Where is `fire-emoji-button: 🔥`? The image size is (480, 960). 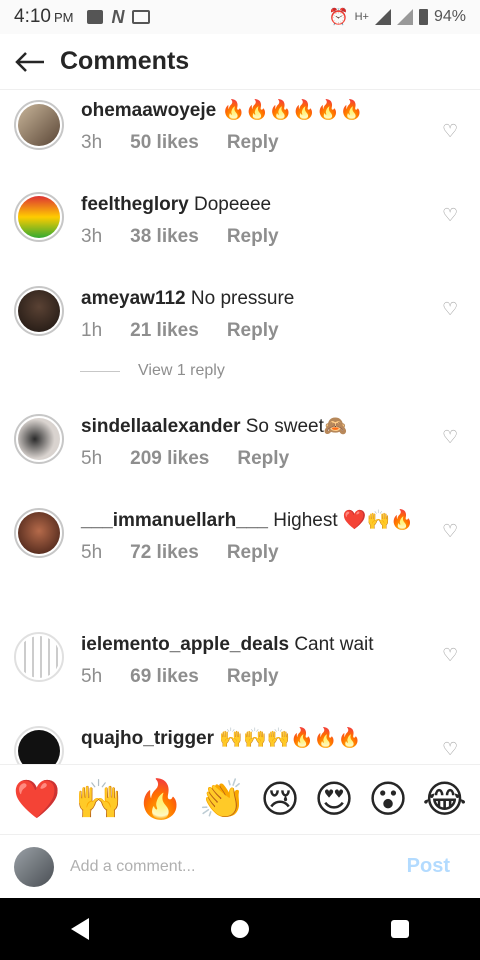 fire-emoji-button: 🔥 is located at coordinates (160, 800).